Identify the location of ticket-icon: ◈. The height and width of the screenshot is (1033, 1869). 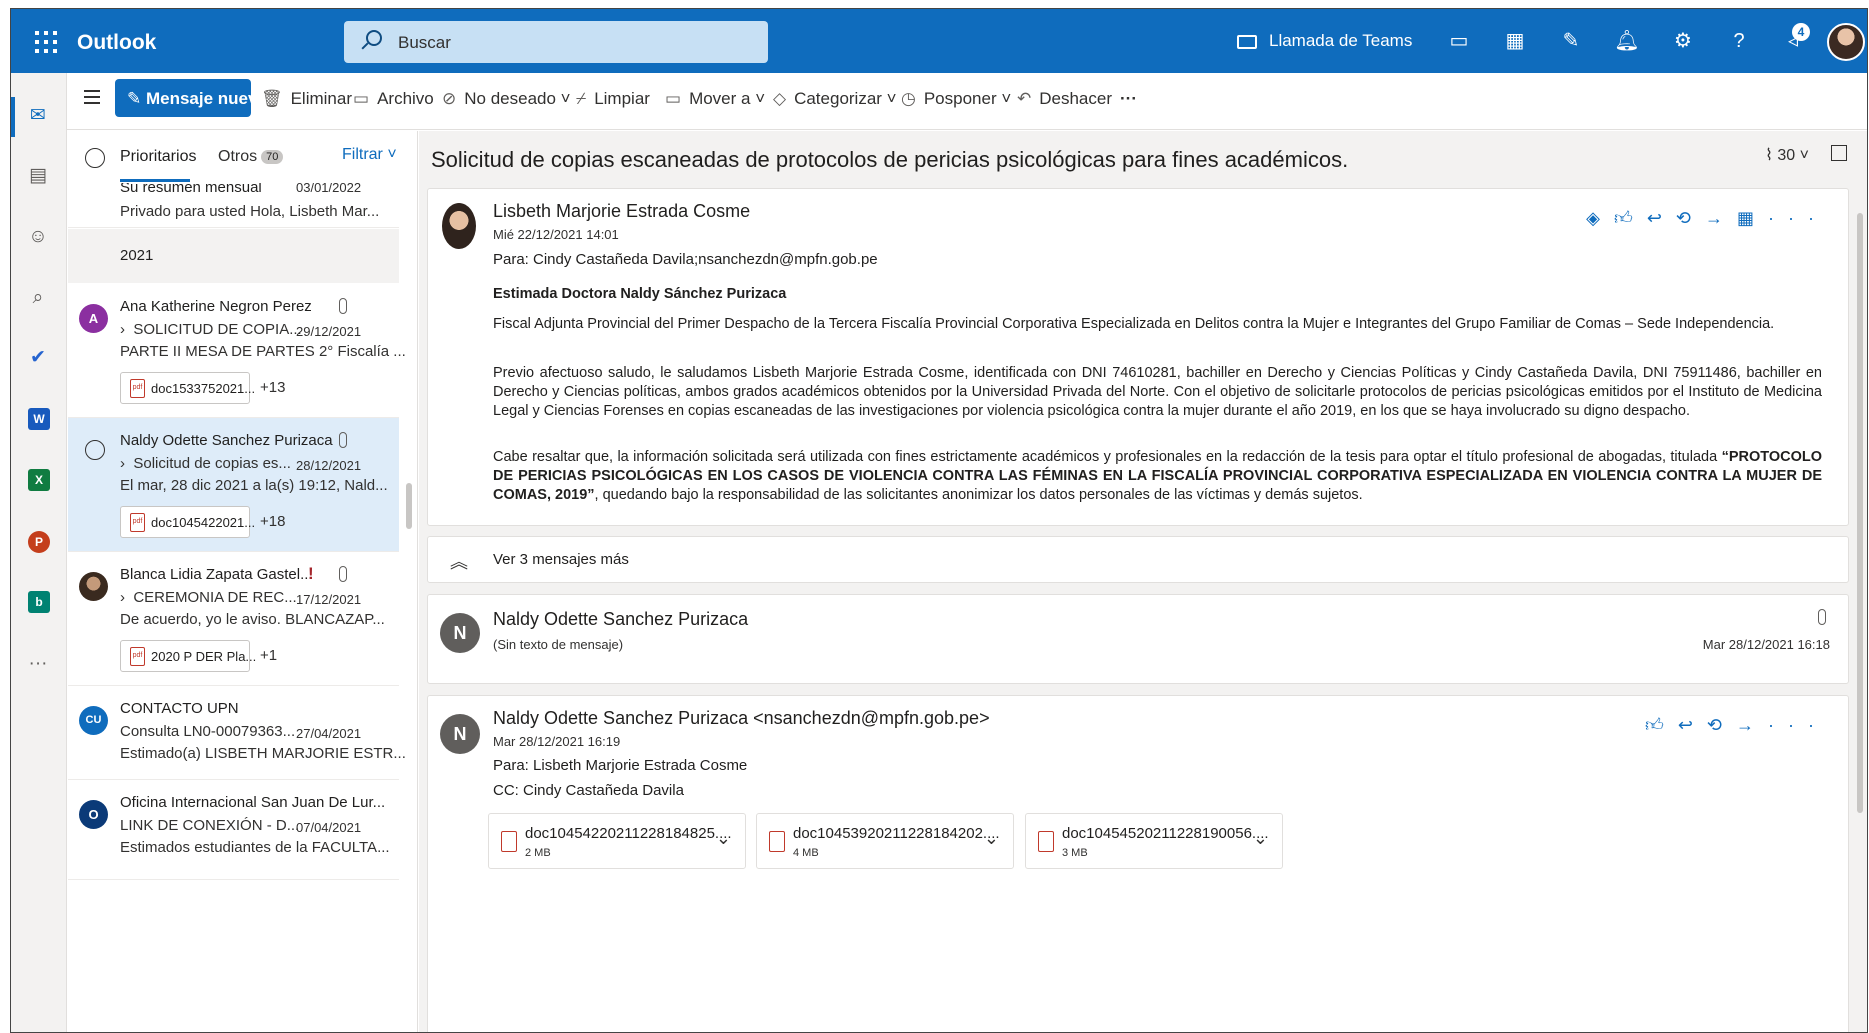
(1600, 218).